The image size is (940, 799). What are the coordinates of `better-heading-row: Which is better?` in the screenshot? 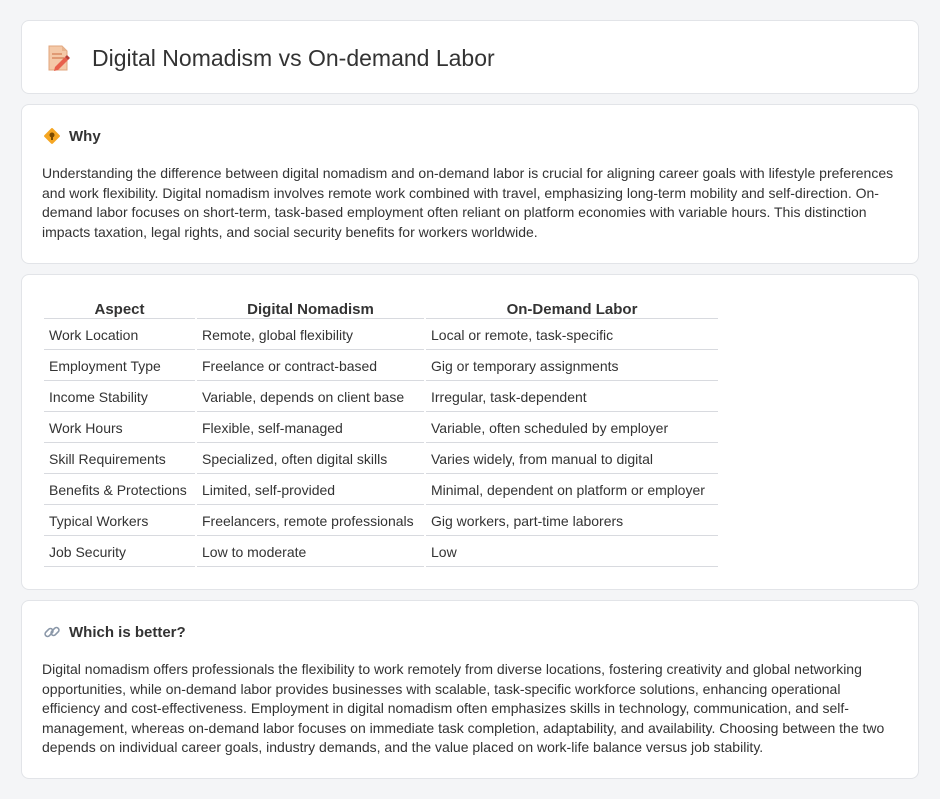 It's located at (114, 632).